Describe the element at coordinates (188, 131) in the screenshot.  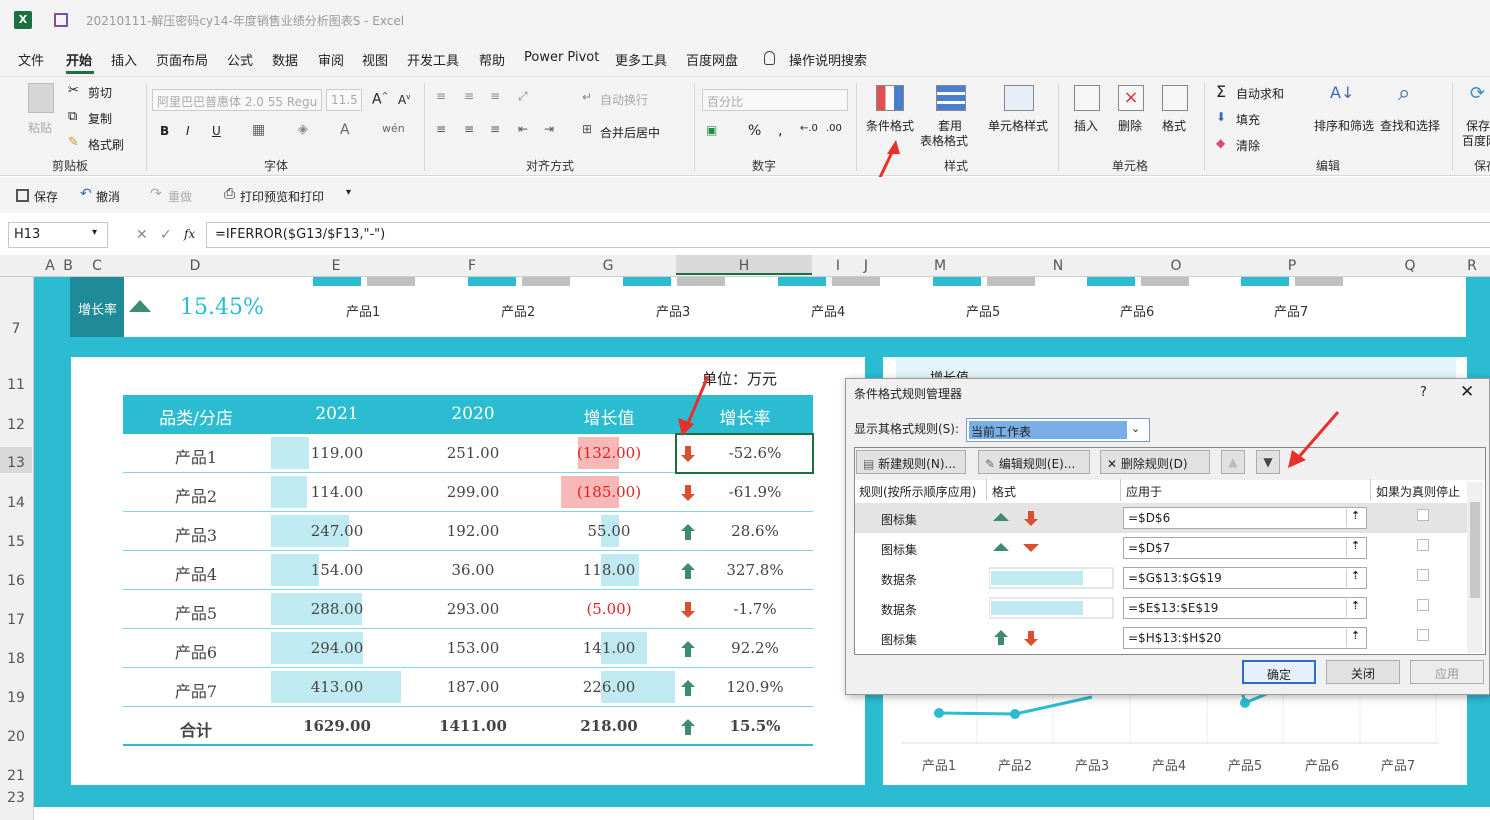
I see `italic-button: I` at that location.